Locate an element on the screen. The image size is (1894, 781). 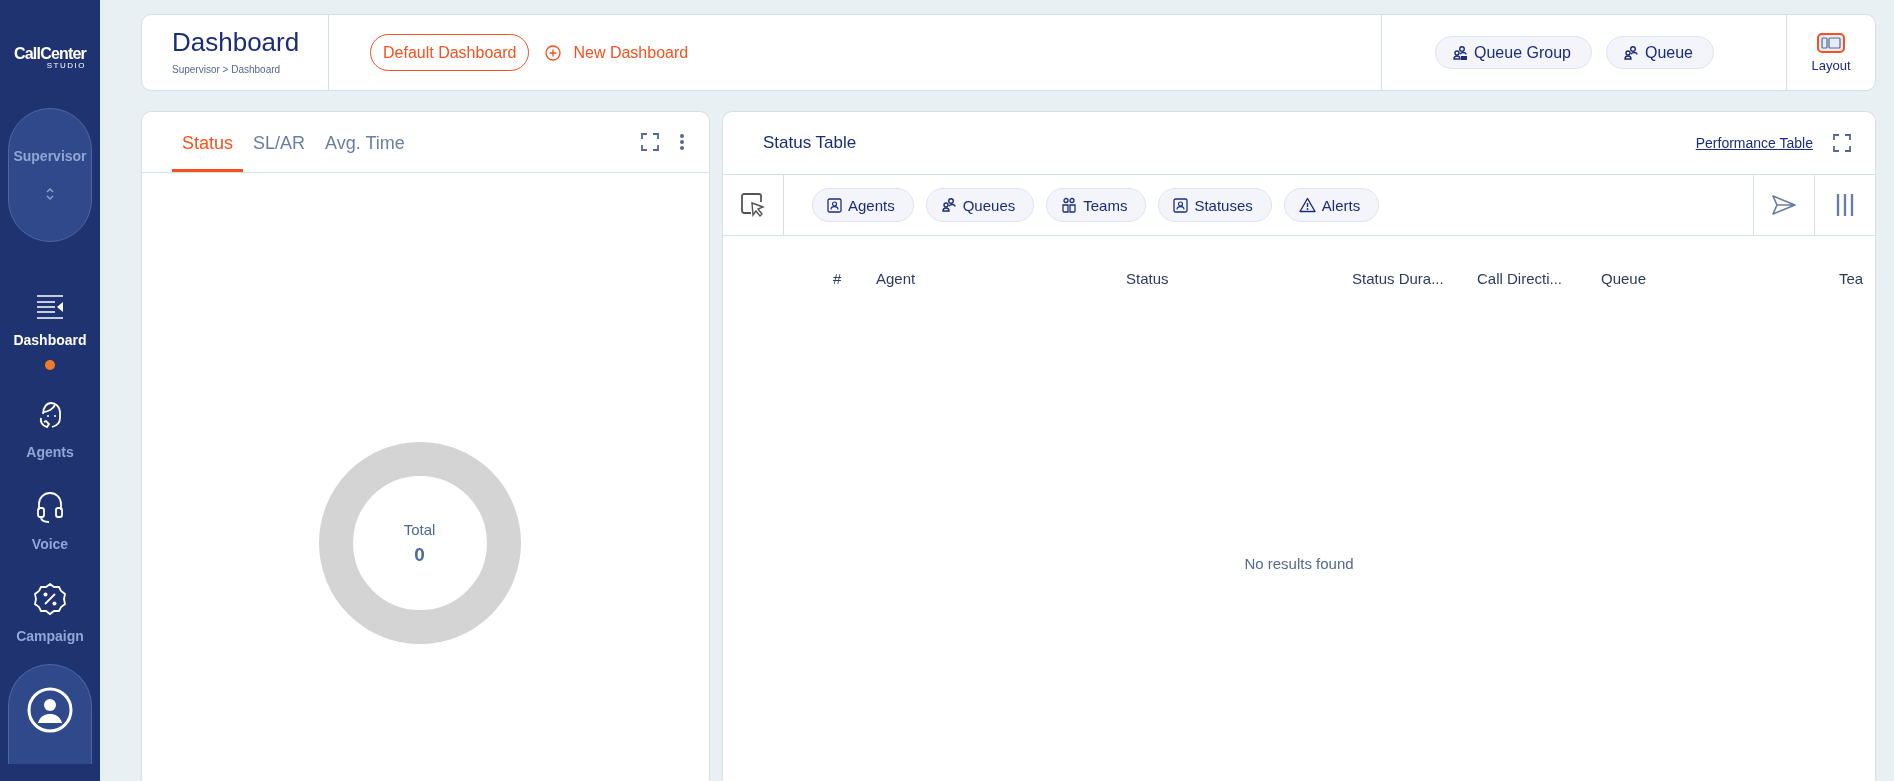
more-icon is located at coordinates (682, 142).